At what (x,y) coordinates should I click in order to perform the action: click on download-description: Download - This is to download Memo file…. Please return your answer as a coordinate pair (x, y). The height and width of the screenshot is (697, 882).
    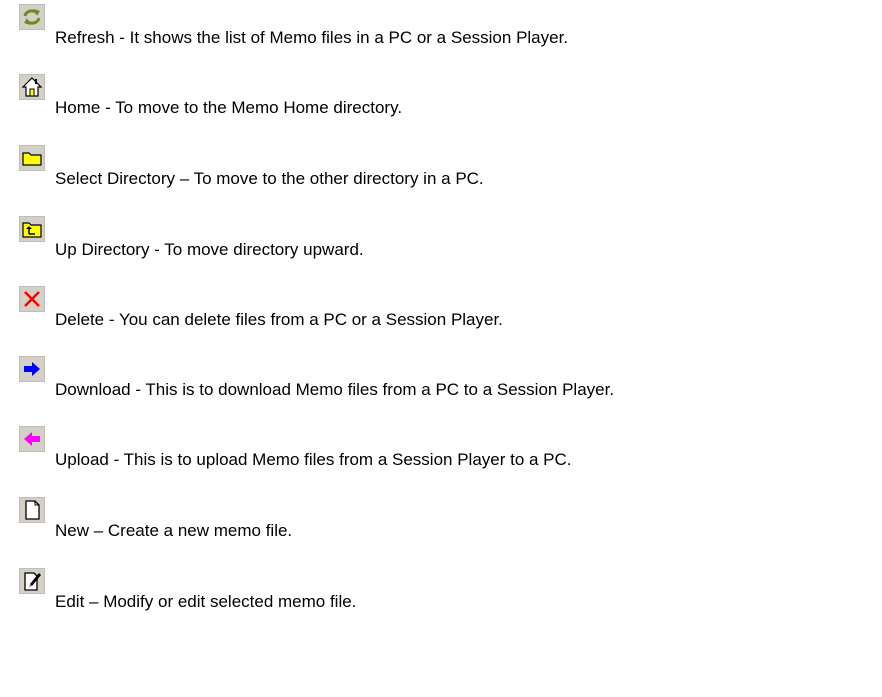
    Looking at the image, I should click on (335, 389).